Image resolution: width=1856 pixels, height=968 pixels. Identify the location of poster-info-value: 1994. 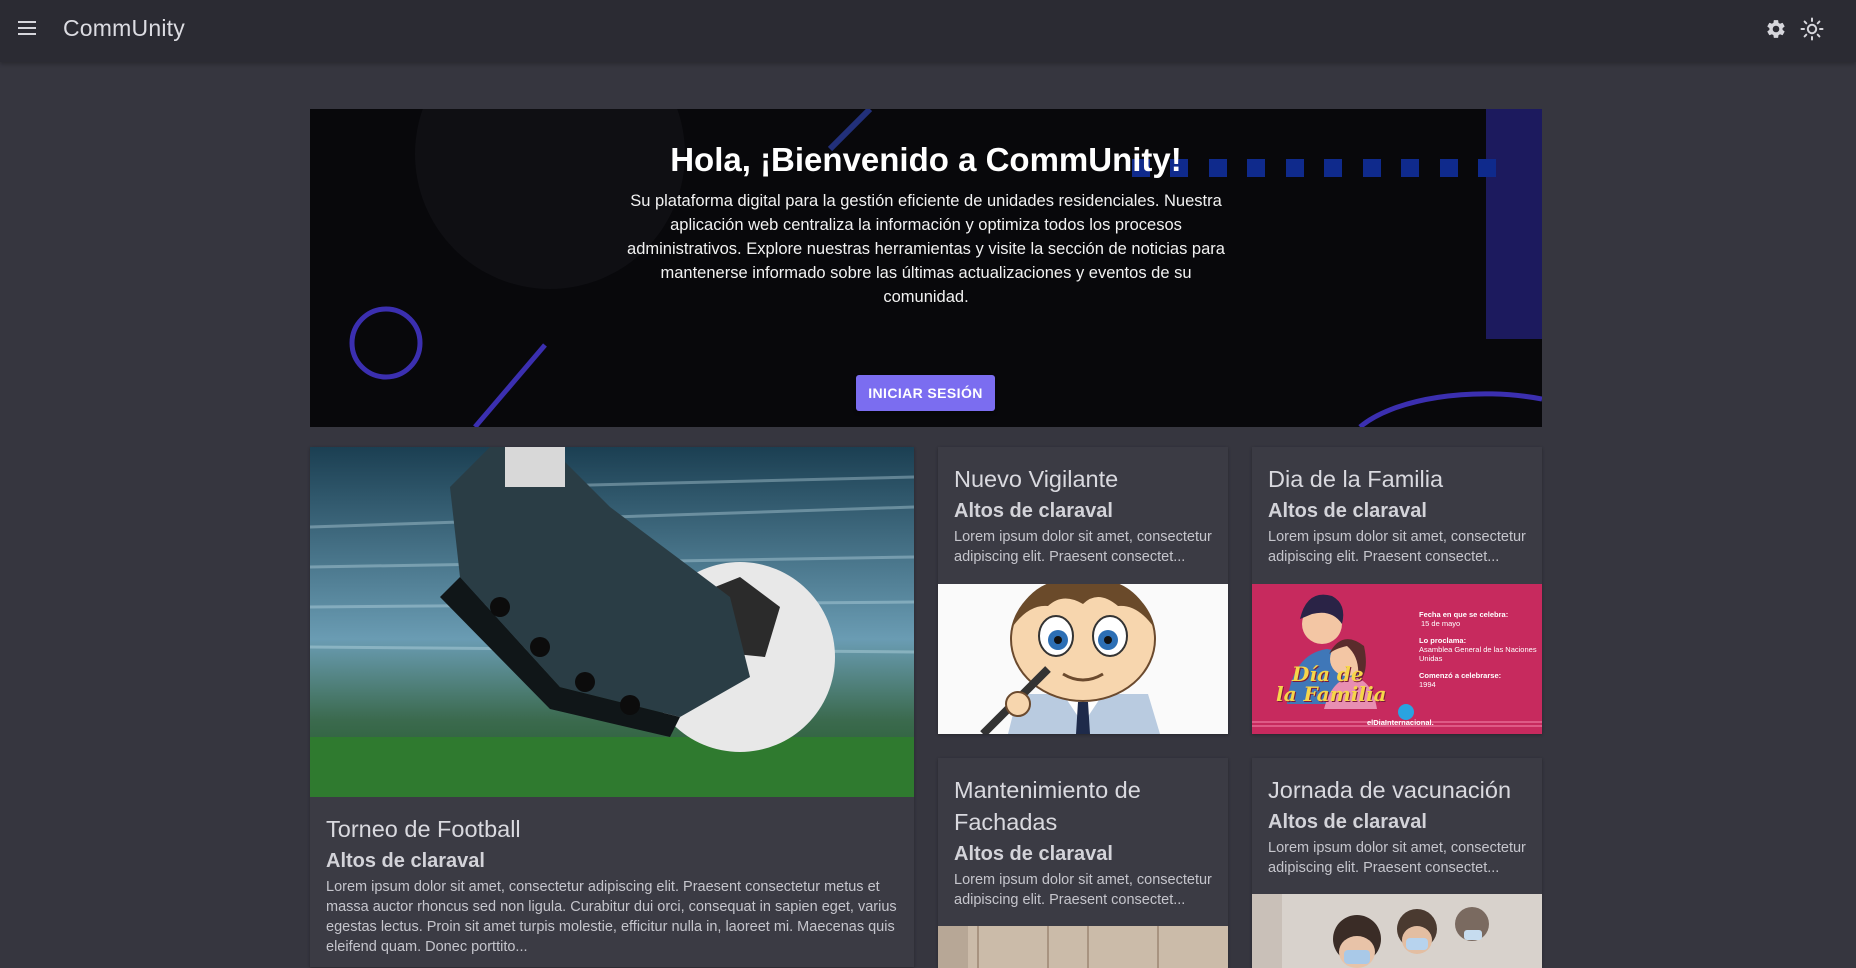
(1427, 684).